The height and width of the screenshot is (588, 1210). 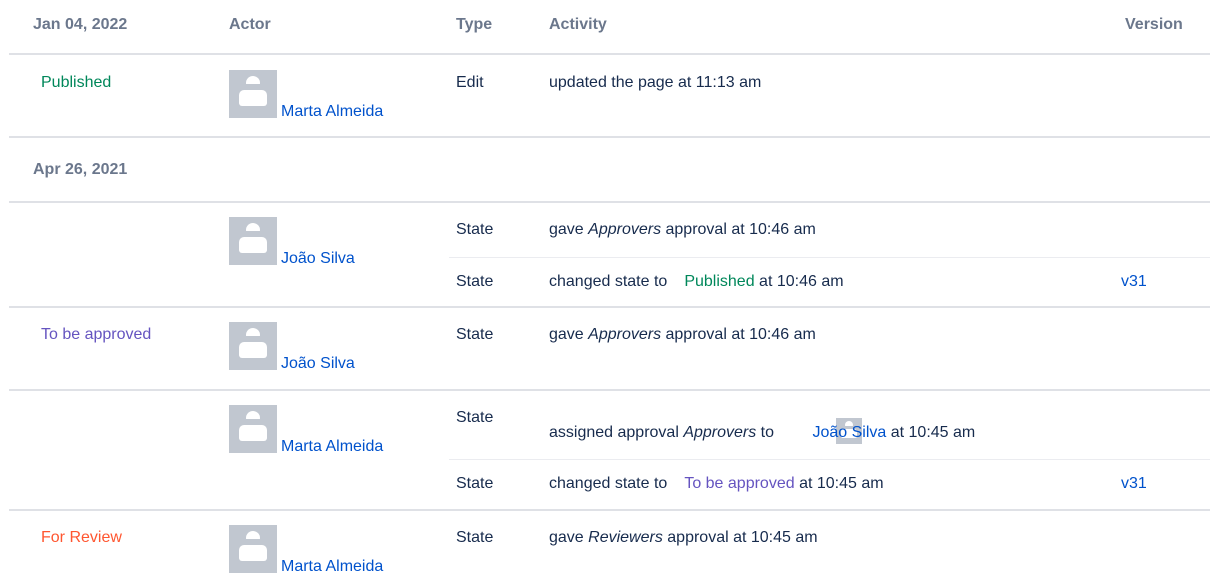 I want to click on column-header-version: Version, so click(x=1154, y=24).